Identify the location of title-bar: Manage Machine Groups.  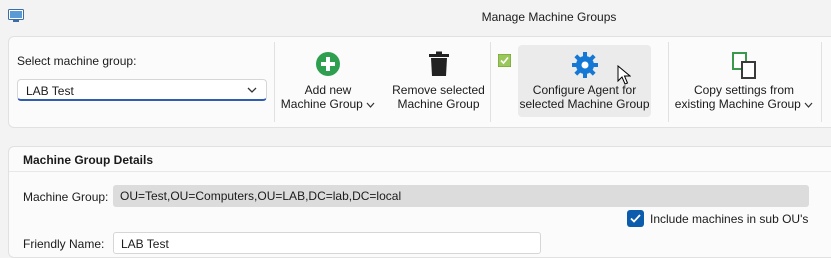
(415, 18).